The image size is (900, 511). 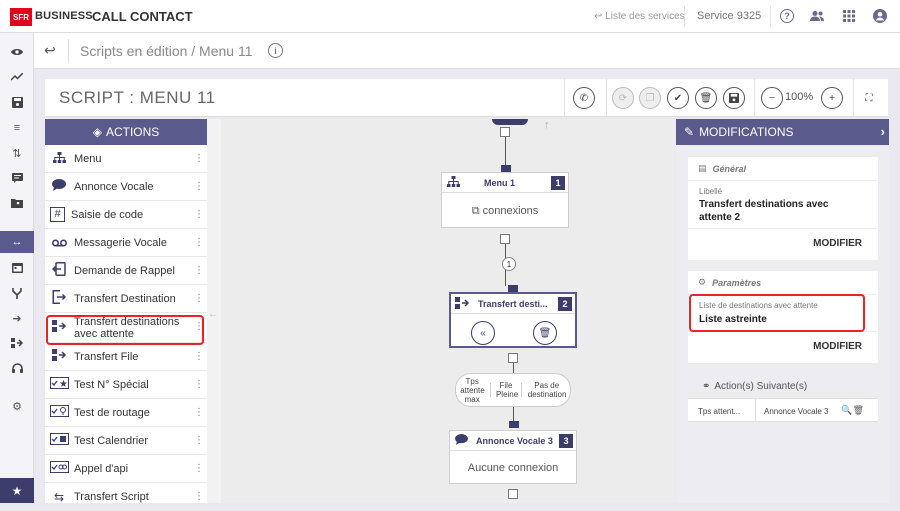 I want to click on info-icon: i, so click(x=275, y=50).